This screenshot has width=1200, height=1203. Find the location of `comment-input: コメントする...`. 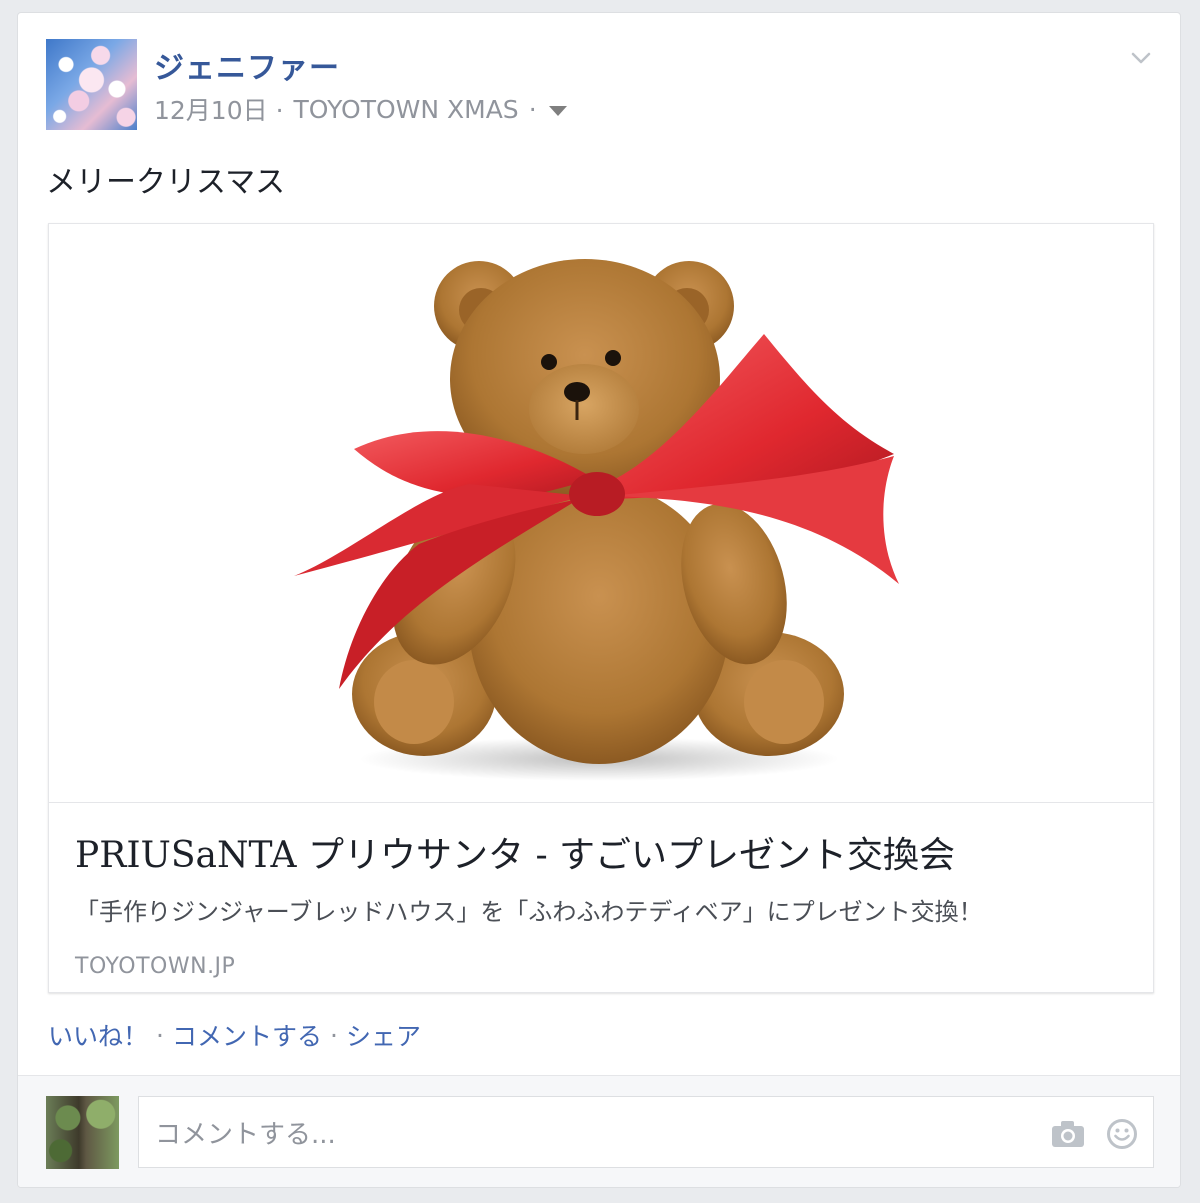

comment-input: コメントする... is located at coordinates (646, 1132).